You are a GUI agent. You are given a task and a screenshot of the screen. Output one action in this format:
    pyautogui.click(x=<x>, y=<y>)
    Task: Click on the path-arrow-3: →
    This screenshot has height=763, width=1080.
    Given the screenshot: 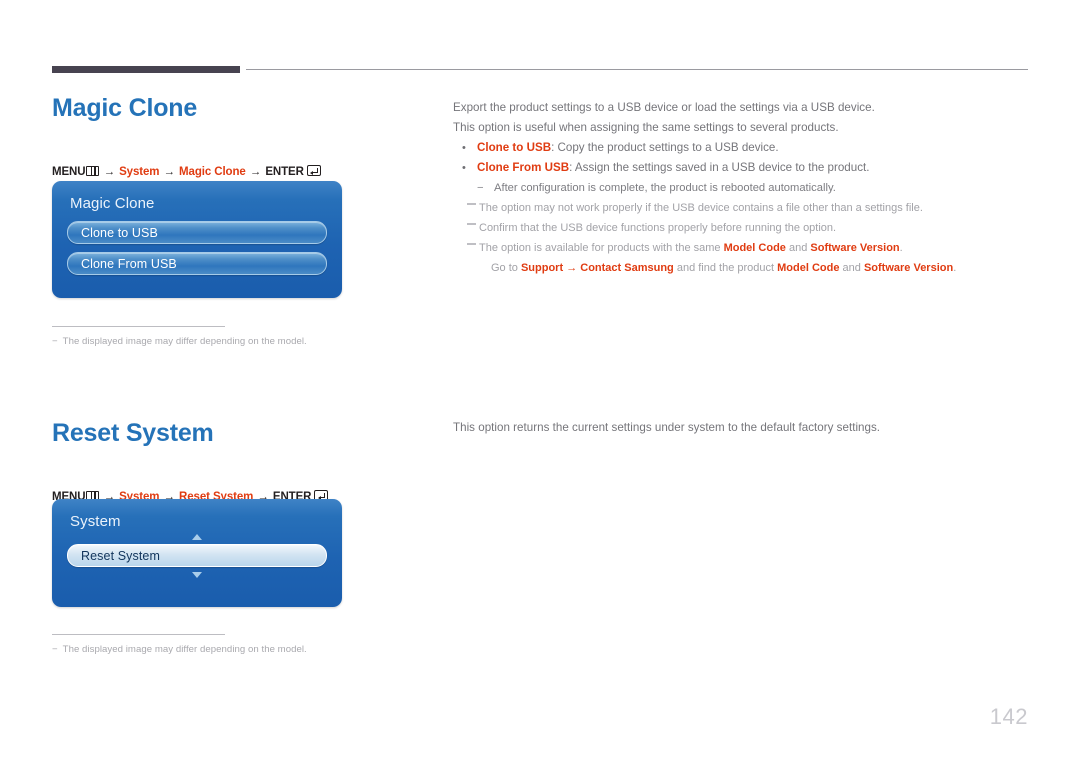 What is the action you would take?
    pyautogui.click(x=255, y=172)
    